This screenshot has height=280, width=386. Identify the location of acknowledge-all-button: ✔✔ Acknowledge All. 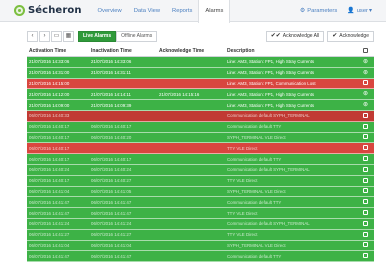
(295, 36).